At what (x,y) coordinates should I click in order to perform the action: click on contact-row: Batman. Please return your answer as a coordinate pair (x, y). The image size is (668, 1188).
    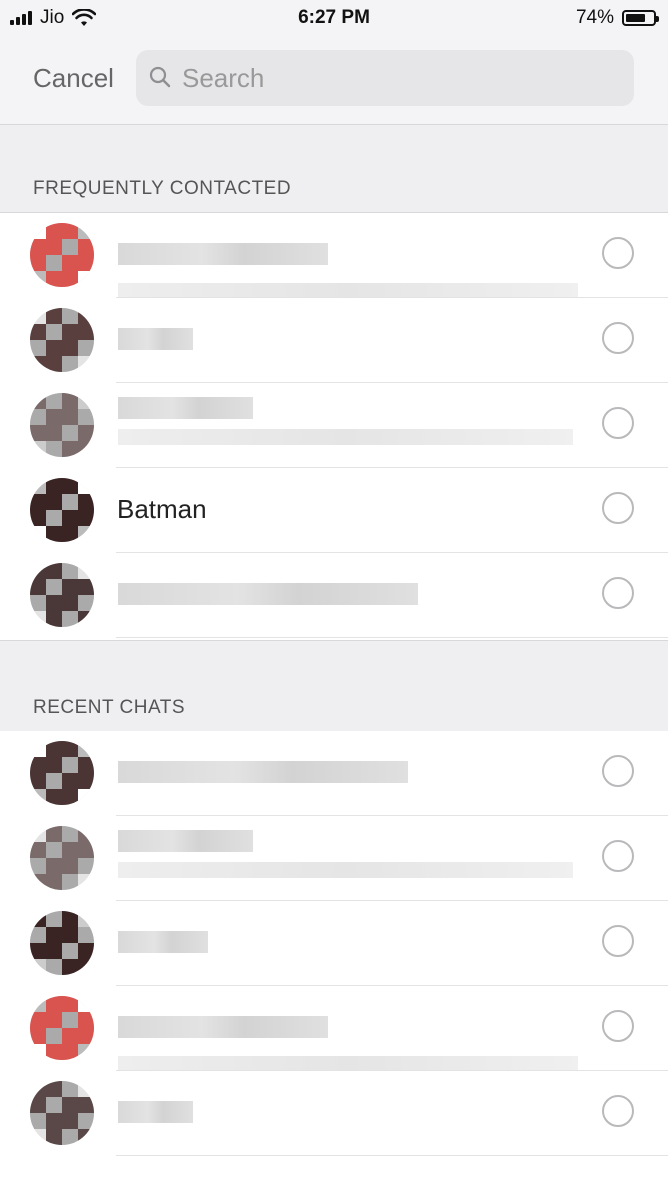
    Looking at the image, I should click on (334, 510).